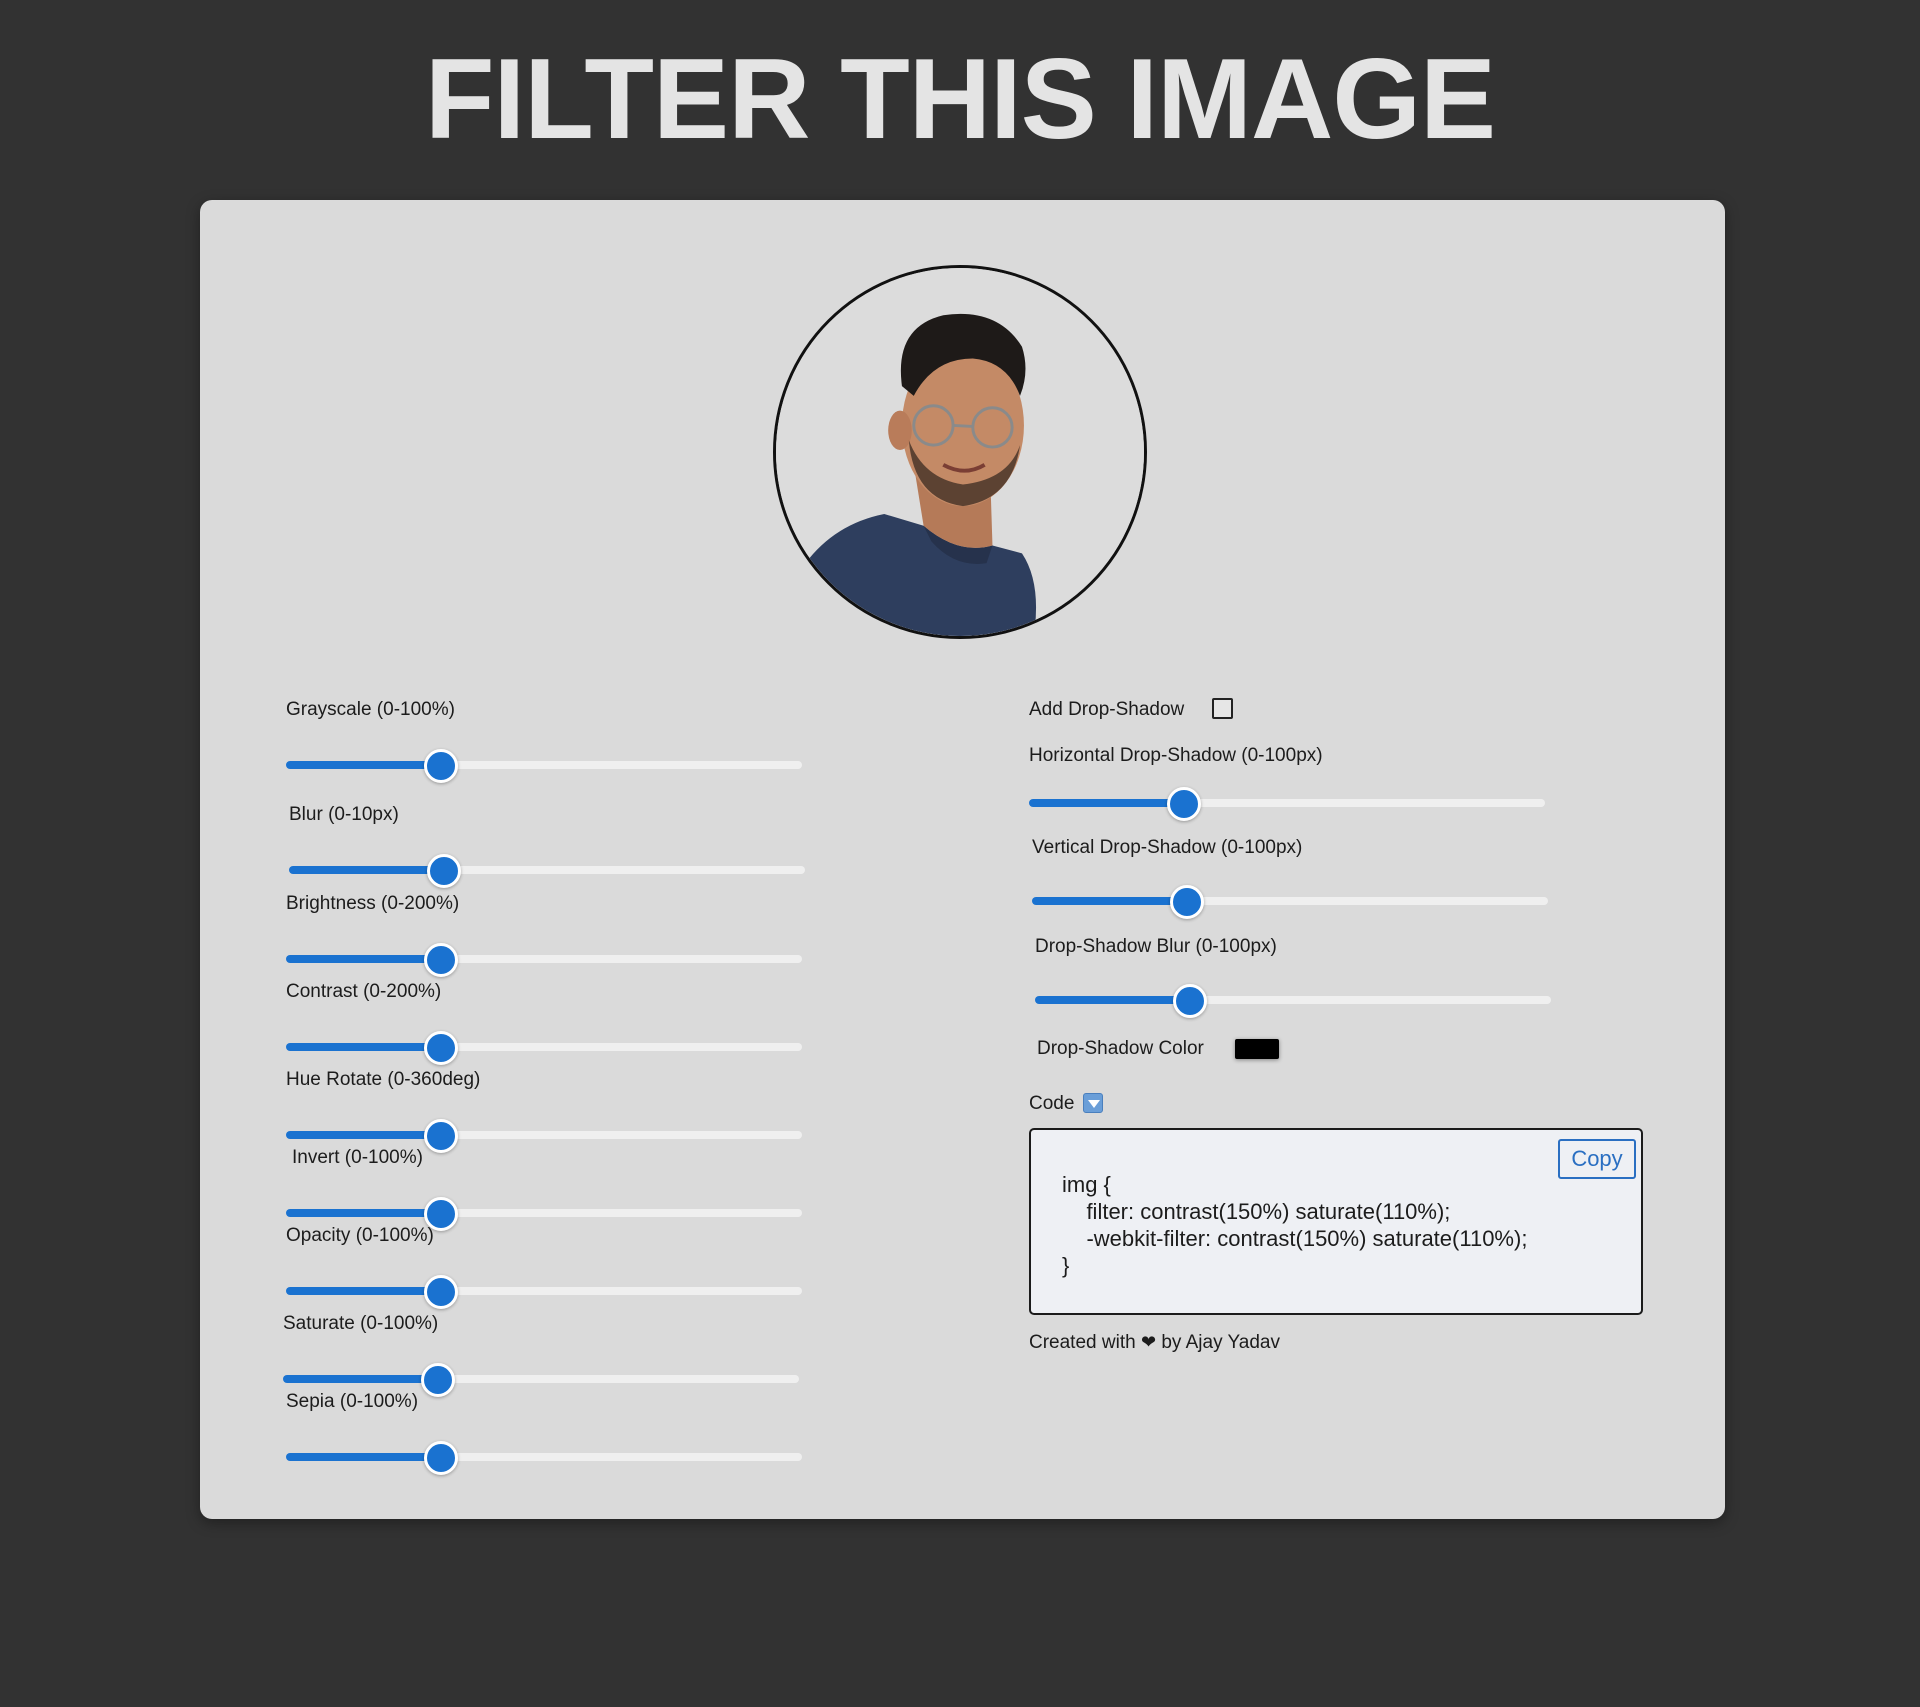  Describe the element at coordinates (544, 960) in the screenshot. I see `brightness-slider` at that location.